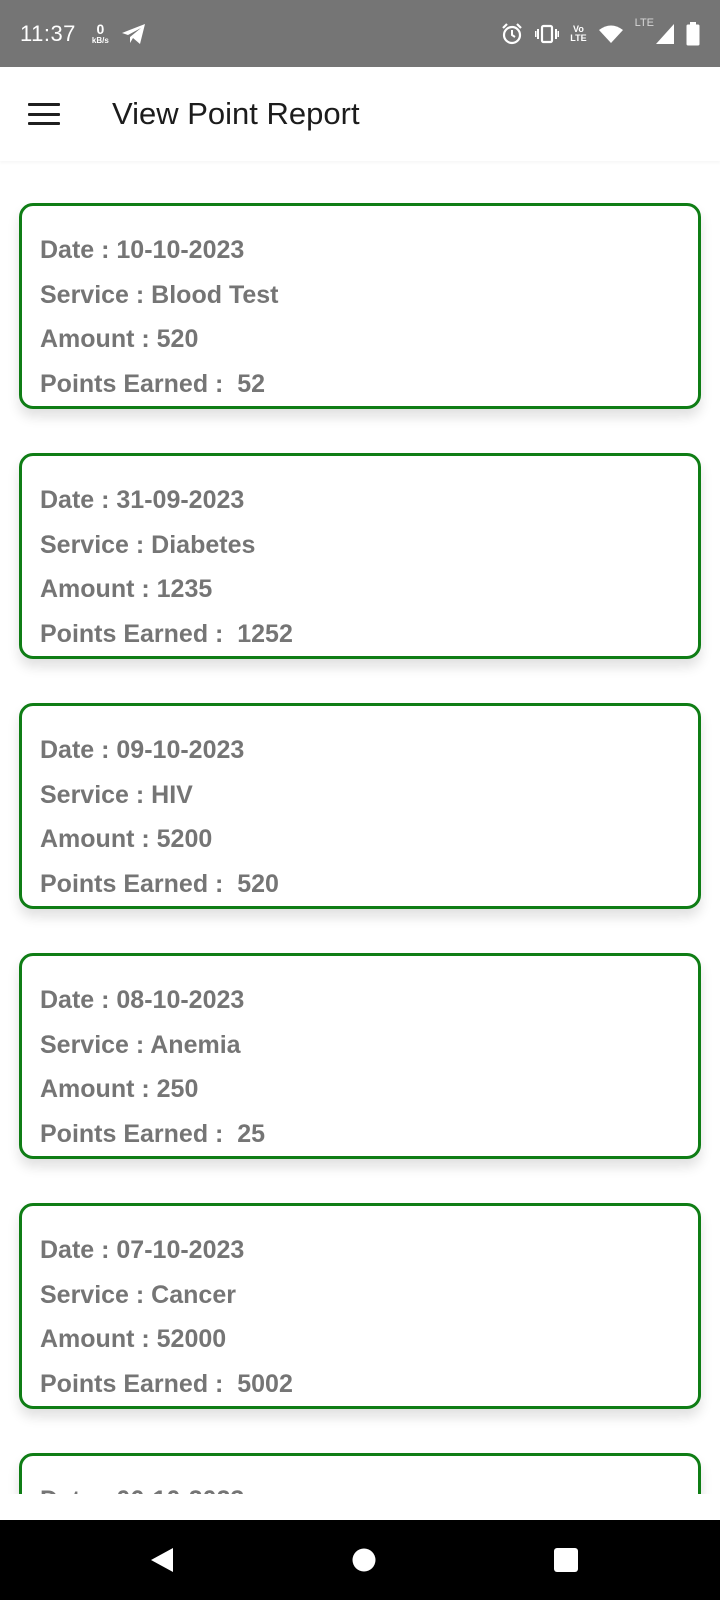 The height and width of the screenshot is (1600, 720). What do you see at coordinates (159, 883) in the screenshot?
I see `report-points-earned: Points Earned : 520` at bounding box center [159, 883].